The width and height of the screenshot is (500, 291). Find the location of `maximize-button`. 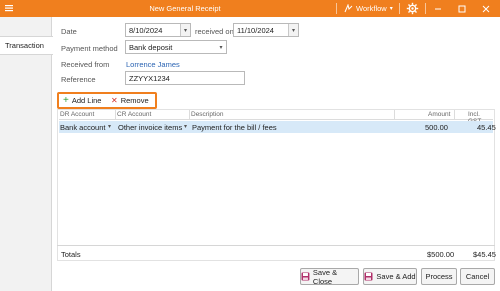

maximize-button is located at coordinates (462, 8).